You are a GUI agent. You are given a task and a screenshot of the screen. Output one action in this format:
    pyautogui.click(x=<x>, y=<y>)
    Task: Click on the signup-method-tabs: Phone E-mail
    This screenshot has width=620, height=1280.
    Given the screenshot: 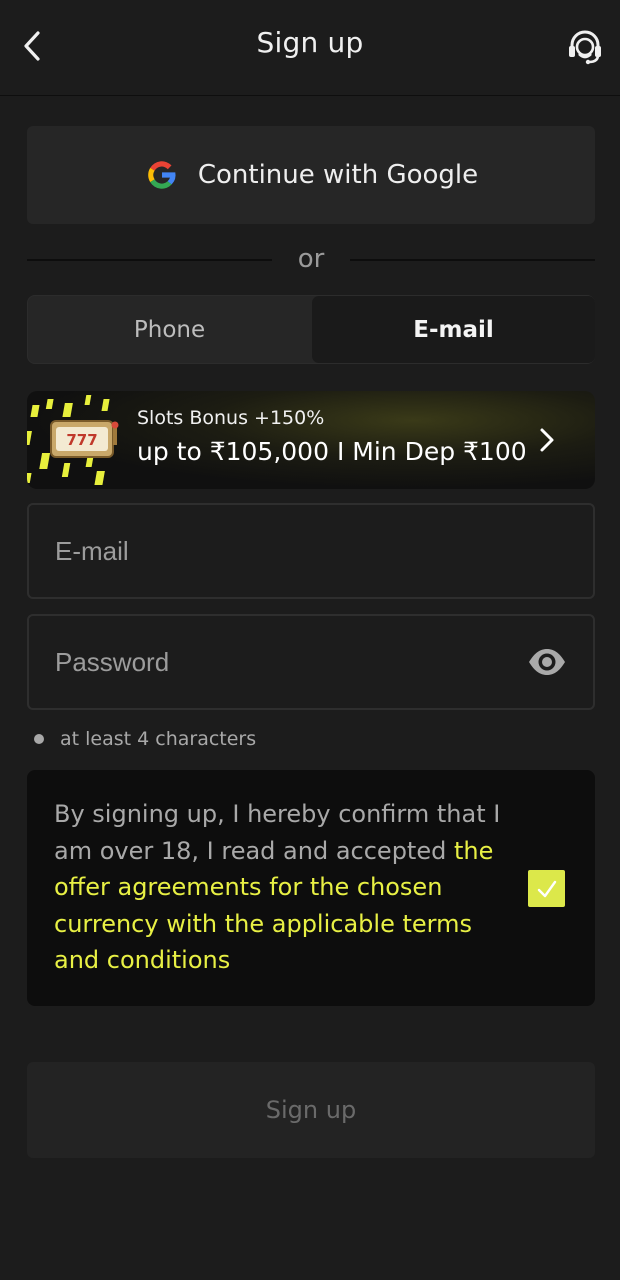 What is the action you would take?
    pyautogui.click(x=311, y=329)
    